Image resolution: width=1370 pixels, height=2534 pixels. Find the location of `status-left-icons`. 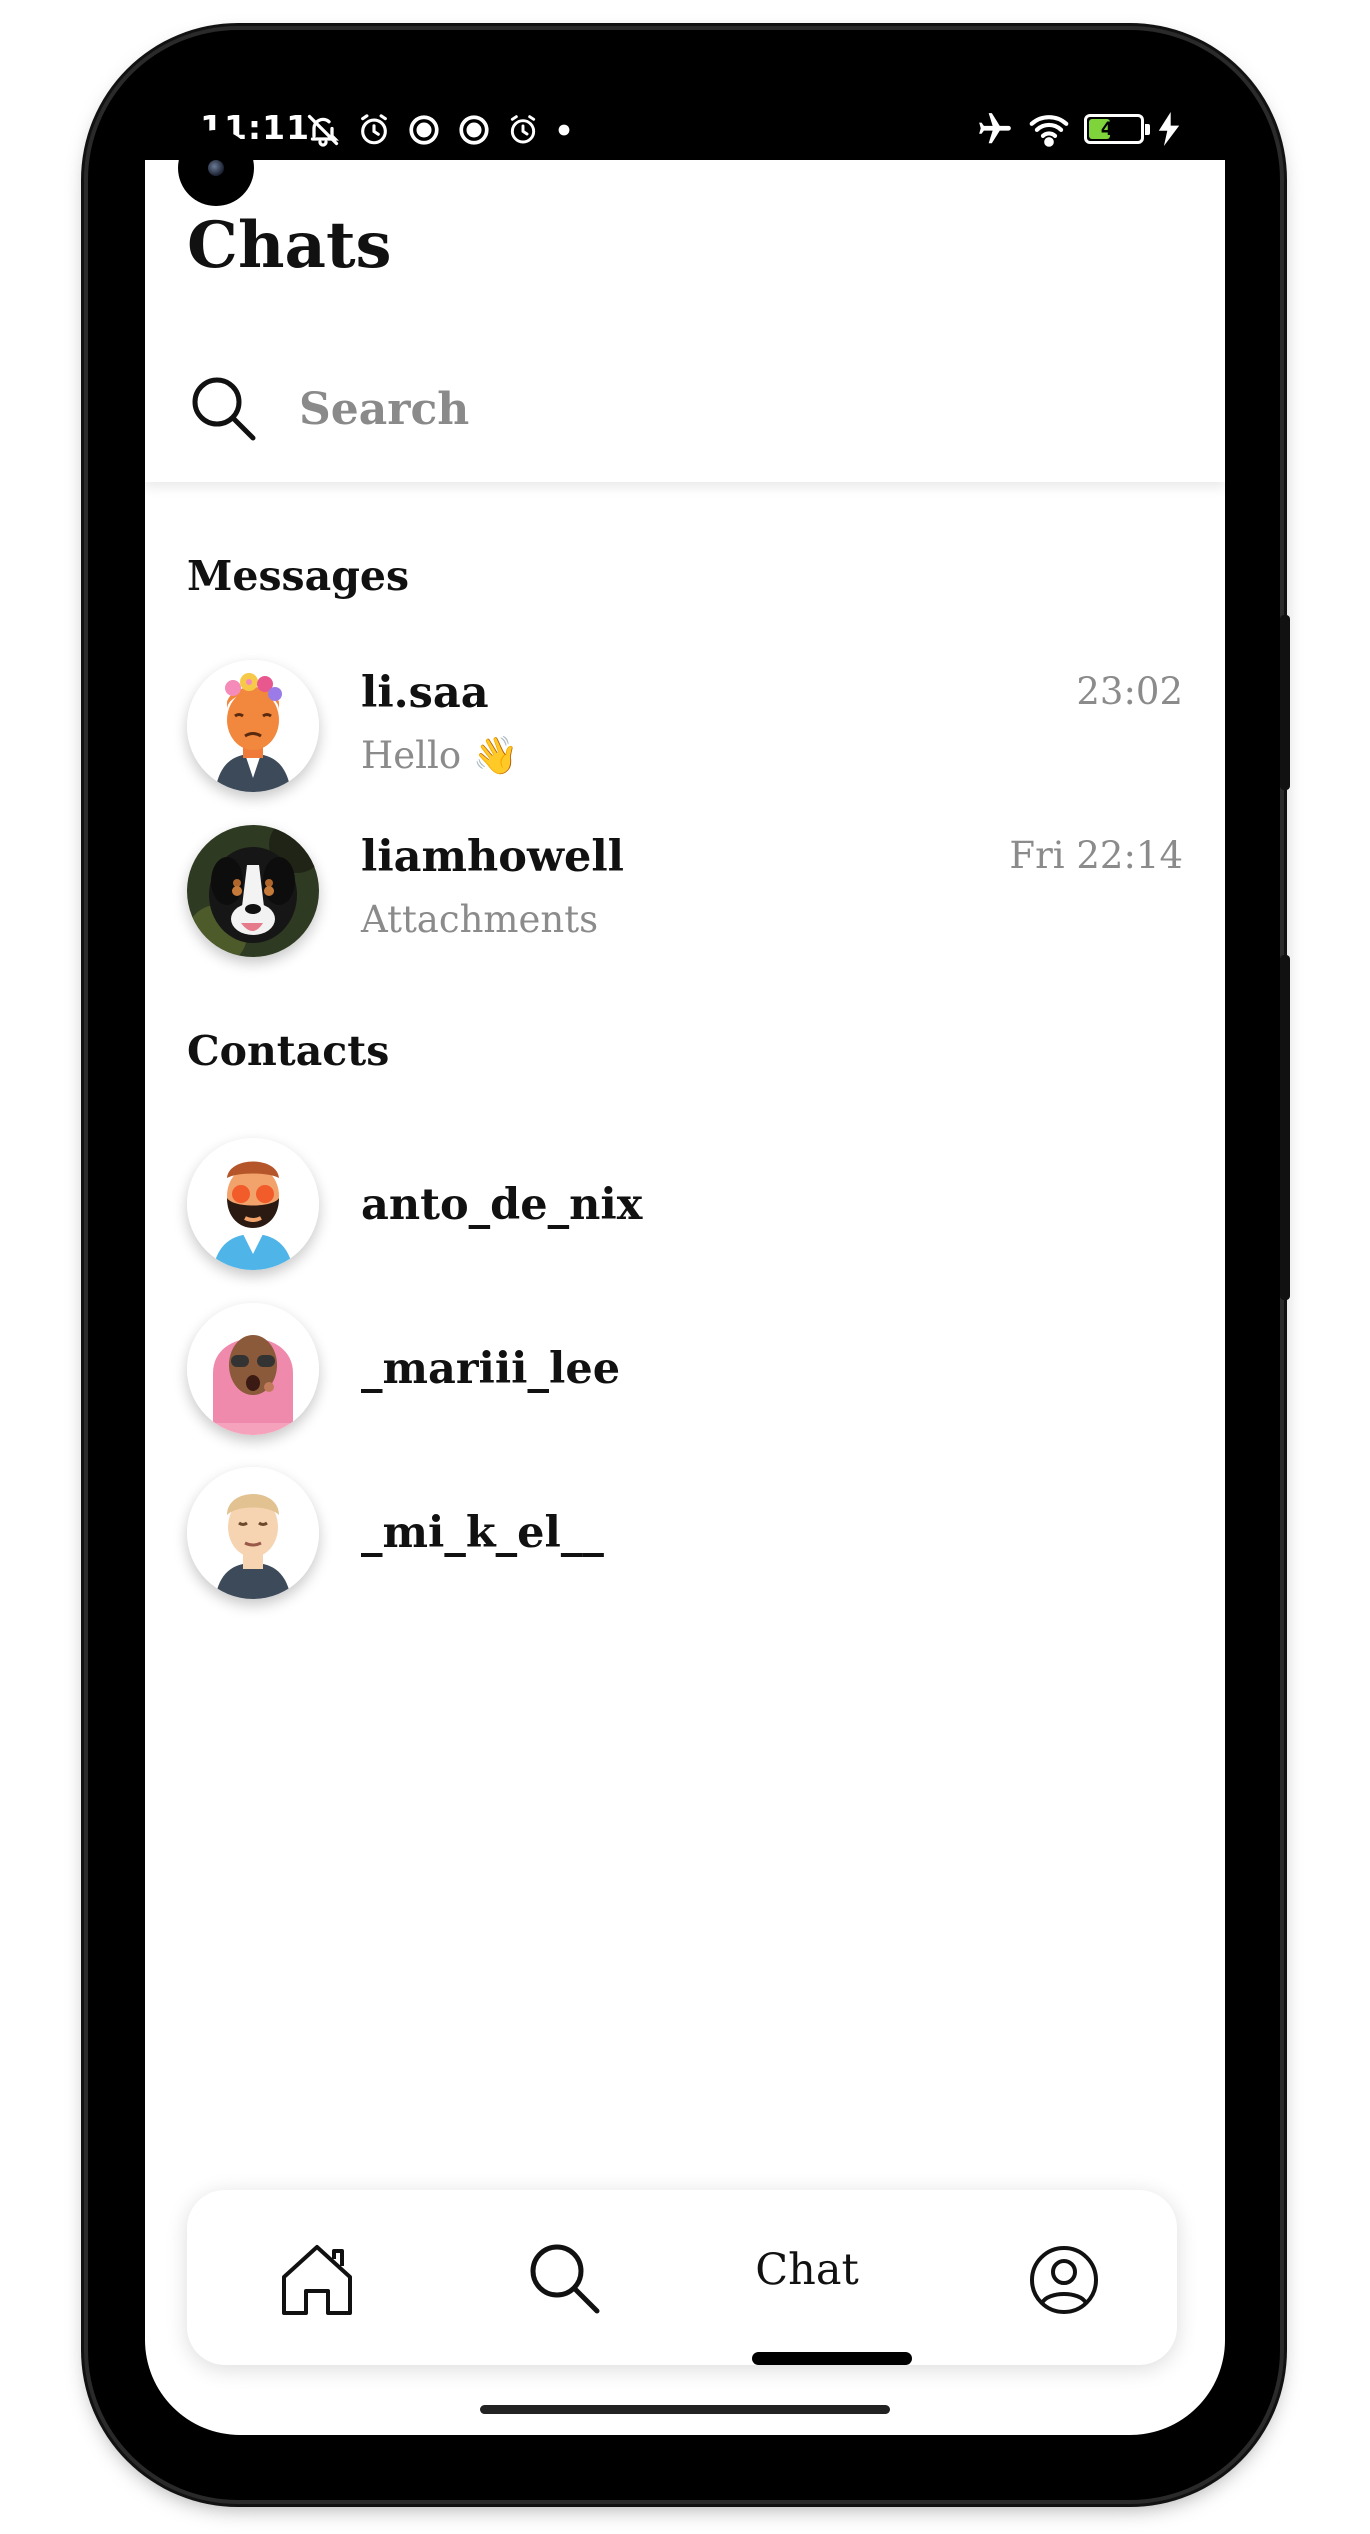

status-left-icons is located at coordinates (439, 130).